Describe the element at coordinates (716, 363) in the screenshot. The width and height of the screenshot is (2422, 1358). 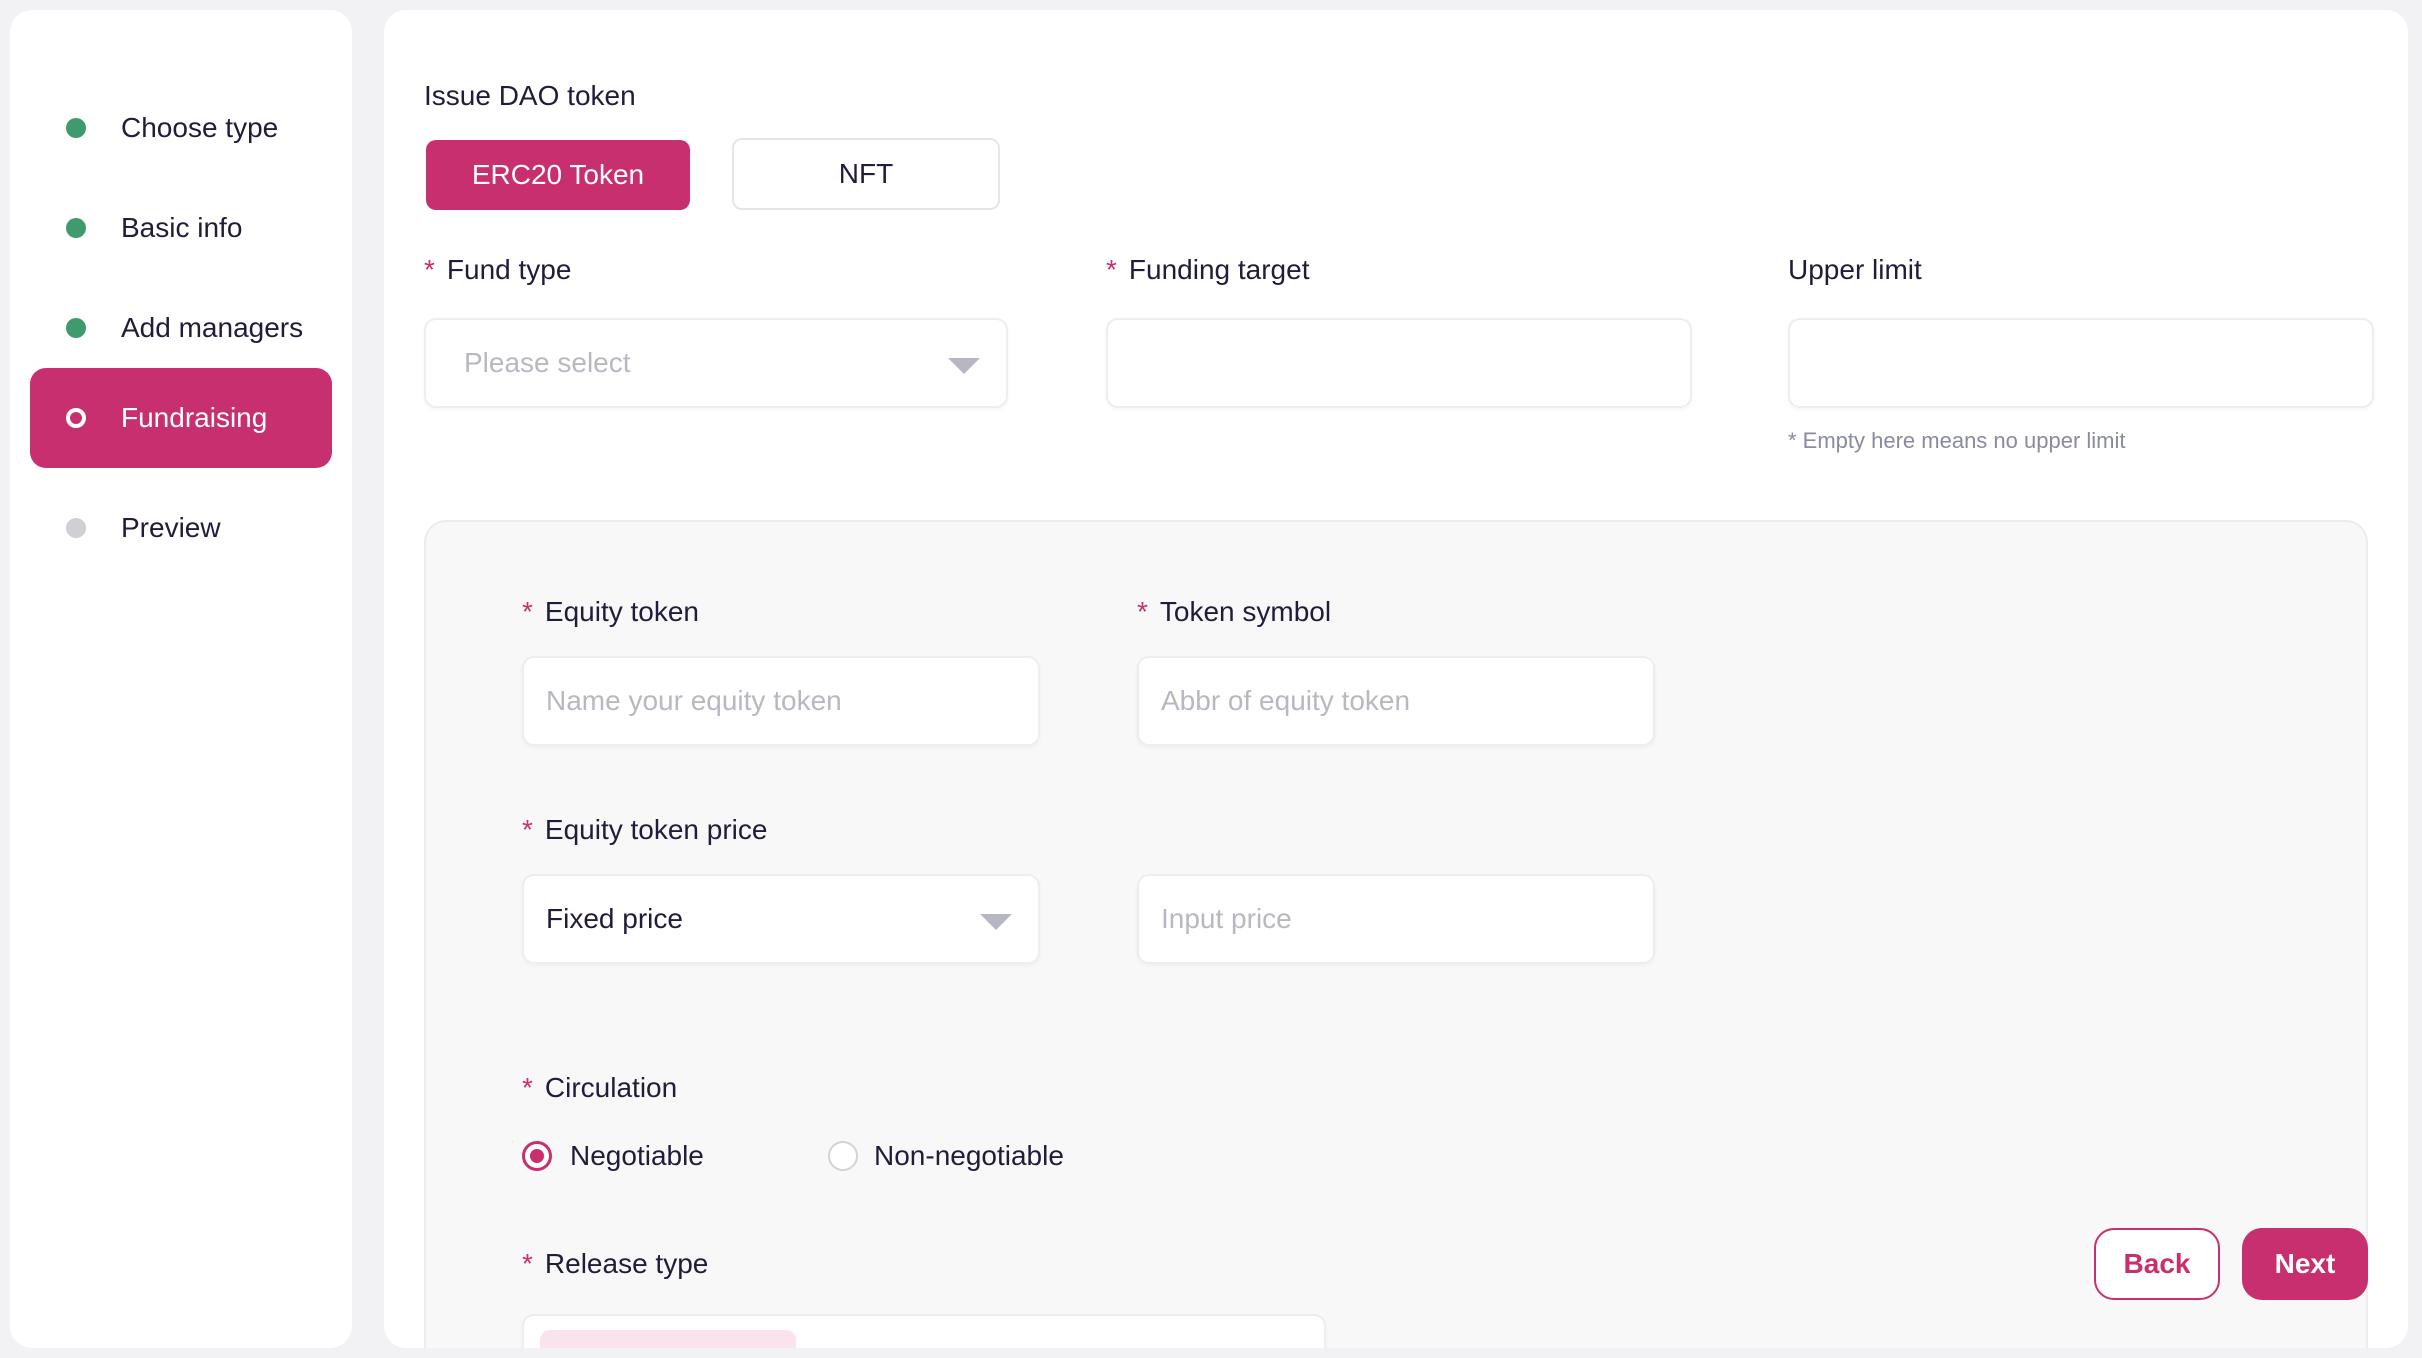
I see `fund-type-select: Please select` at that location.